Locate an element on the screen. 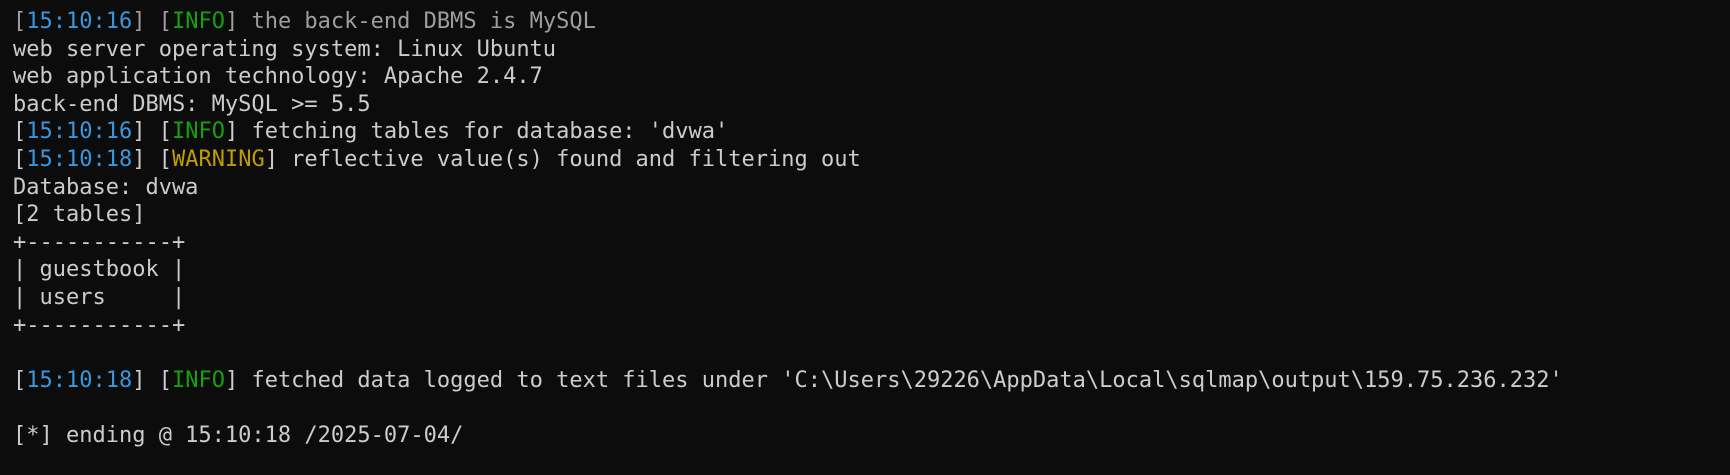 Image resolution: width=1730 pixels, height=475 pixels. table-row: | users | is located at coordinates (99, 297).